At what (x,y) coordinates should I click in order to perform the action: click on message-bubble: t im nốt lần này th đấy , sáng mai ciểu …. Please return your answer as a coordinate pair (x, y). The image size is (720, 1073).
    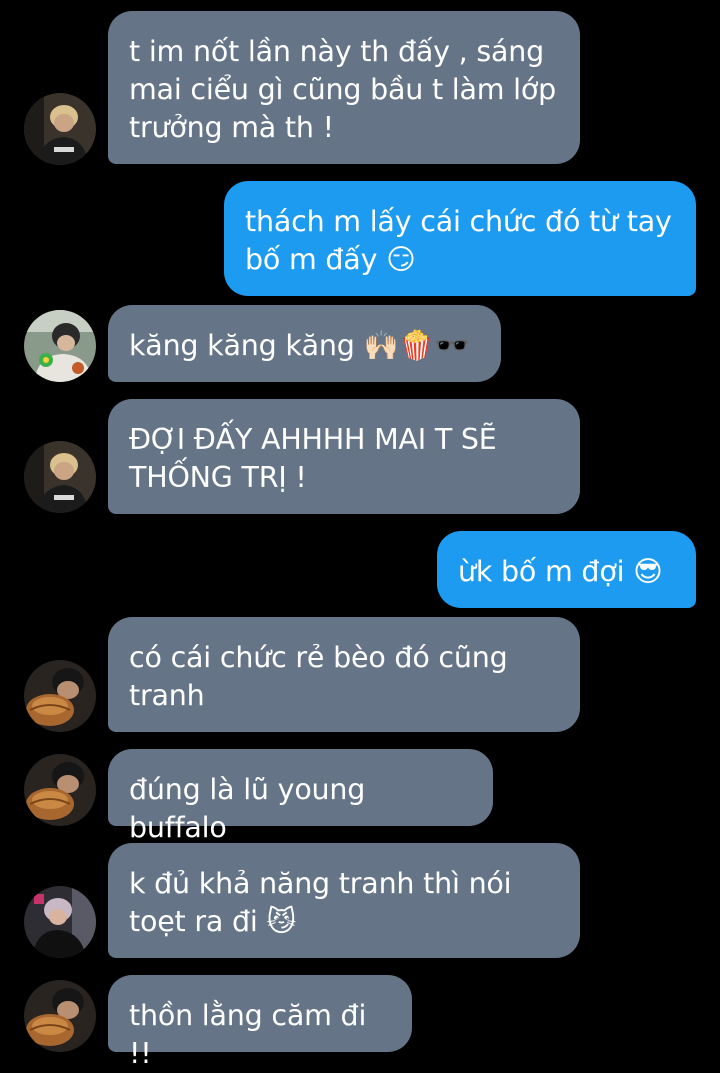
    Looking at the image, I should click on (344, 87).